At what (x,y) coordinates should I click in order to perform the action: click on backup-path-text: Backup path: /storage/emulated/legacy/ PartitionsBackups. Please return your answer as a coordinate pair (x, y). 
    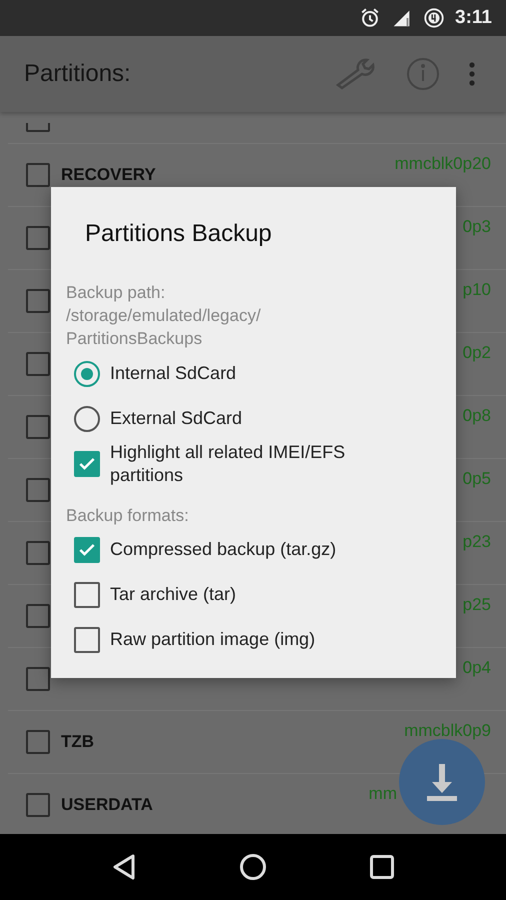
    Looking at the image, I should click on (163, 316).